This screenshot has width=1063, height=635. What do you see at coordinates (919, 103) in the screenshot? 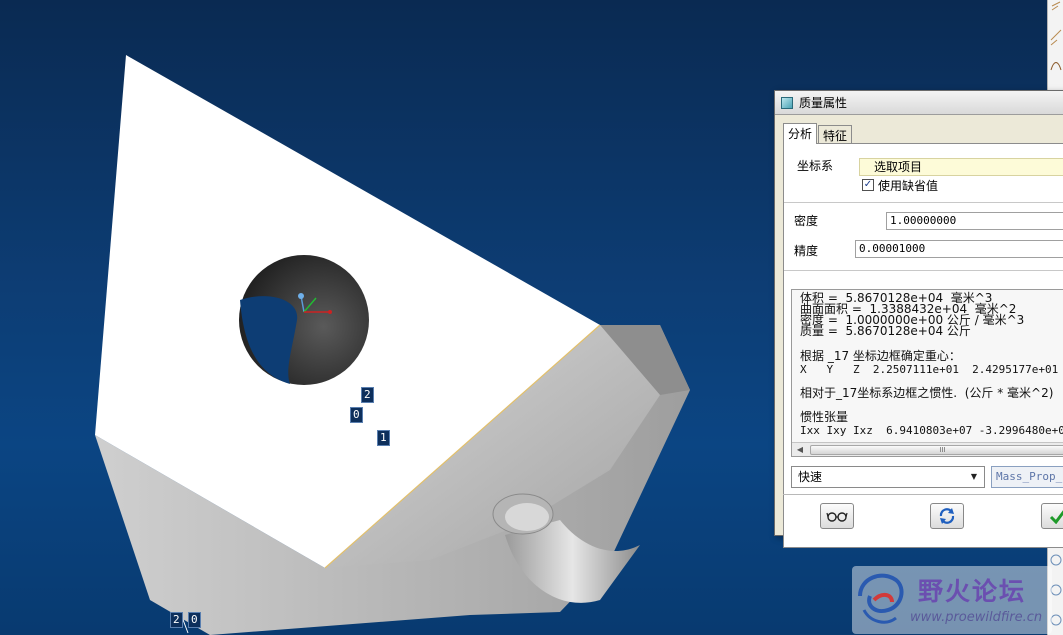
I see `dialog-titlebar: 质量属性` at bounding box center [919, 103].